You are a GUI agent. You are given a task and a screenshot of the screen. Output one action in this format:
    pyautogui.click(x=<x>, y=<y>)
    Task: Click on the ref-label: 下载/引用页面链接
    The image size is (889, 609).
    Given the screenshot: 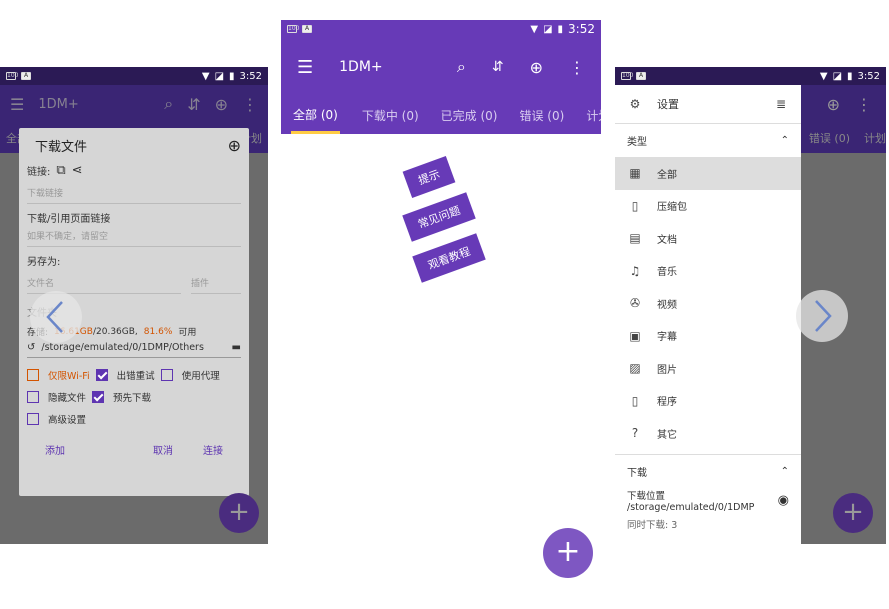 What is the action you would take?
    pyautogui.click(x=69, y=219)
    